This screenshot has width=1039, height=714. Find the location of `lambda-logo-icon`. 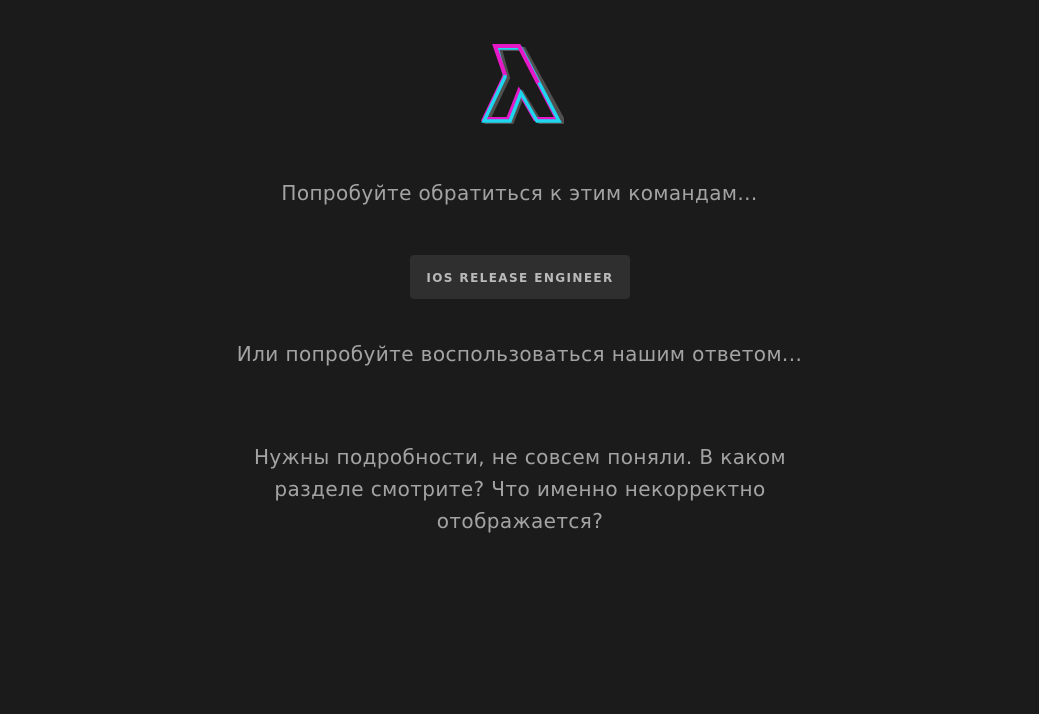

lambda-logo-icon is located at coordinates (523, 85).